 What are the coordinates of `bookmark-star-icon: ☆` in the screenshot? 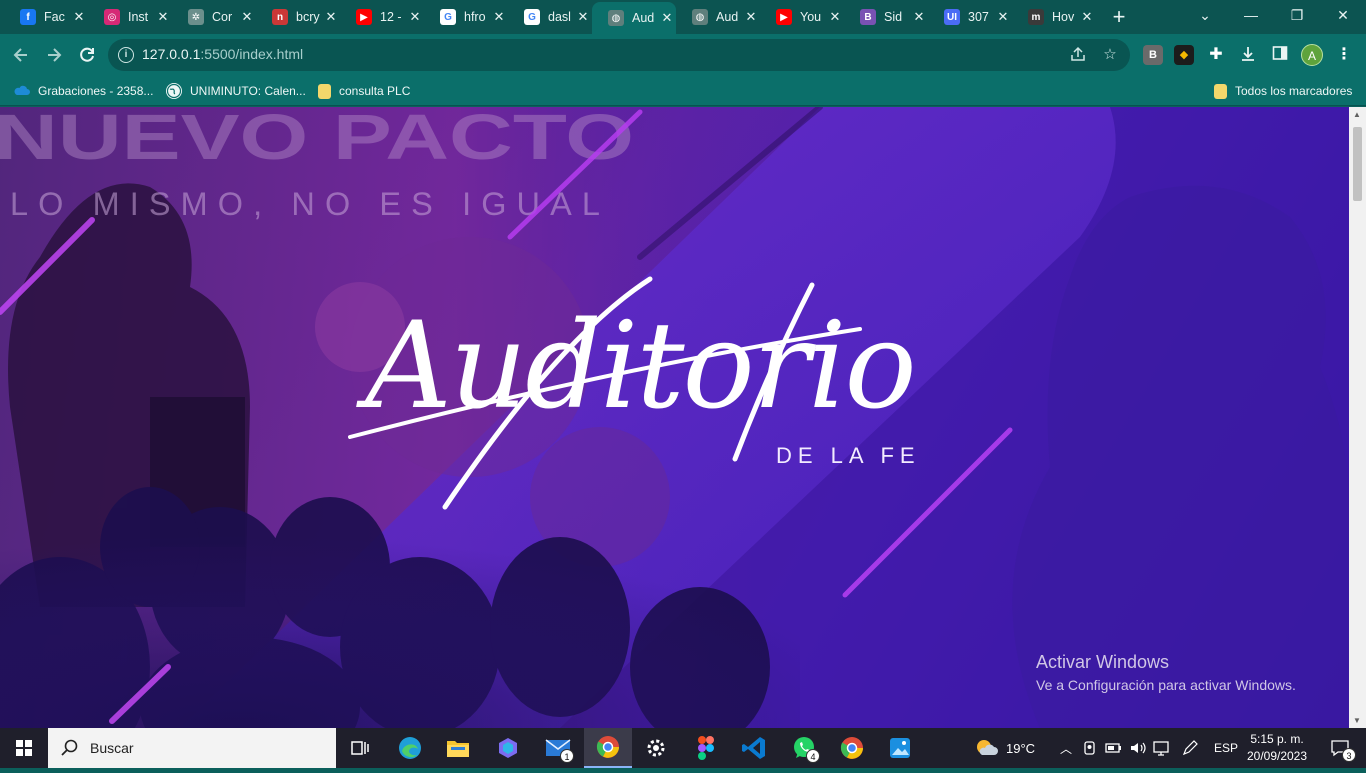 It's located at (1110, 55).